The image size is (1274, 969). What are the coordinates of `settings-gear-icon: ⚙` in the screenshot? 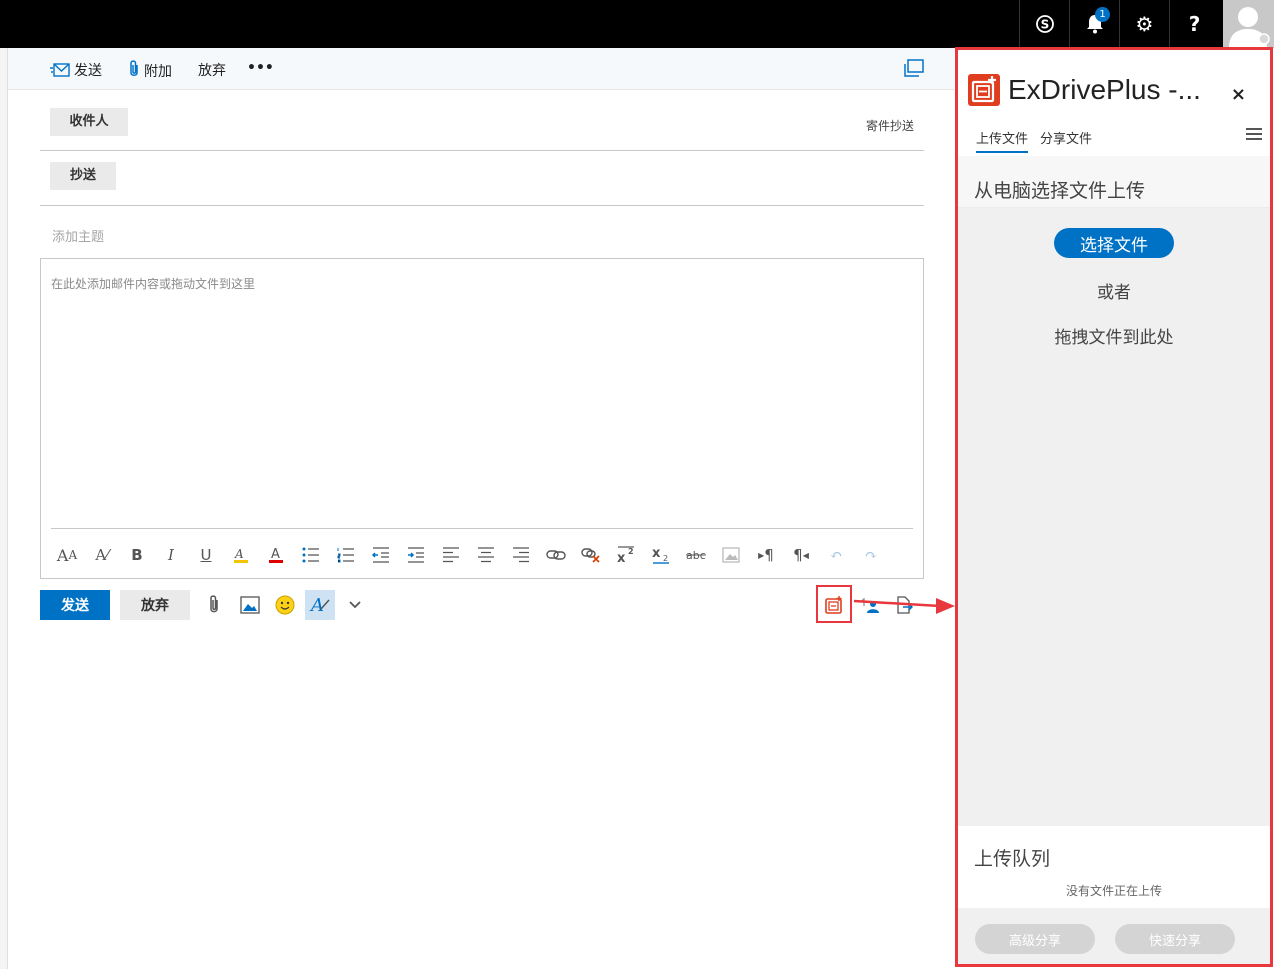 It's located at (1144, 24).